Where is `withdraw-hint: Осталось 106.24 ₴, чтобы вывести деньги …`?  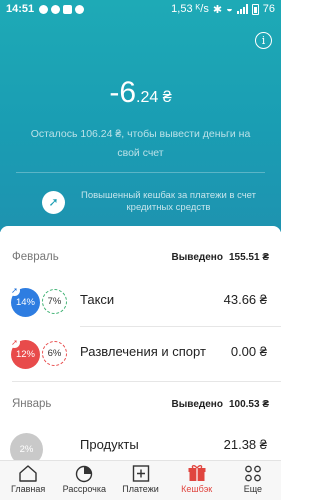 withdraw-hint: Осталось 106.24 ₴, чтобы вывести деньги … is located at coordinates (140, 143).